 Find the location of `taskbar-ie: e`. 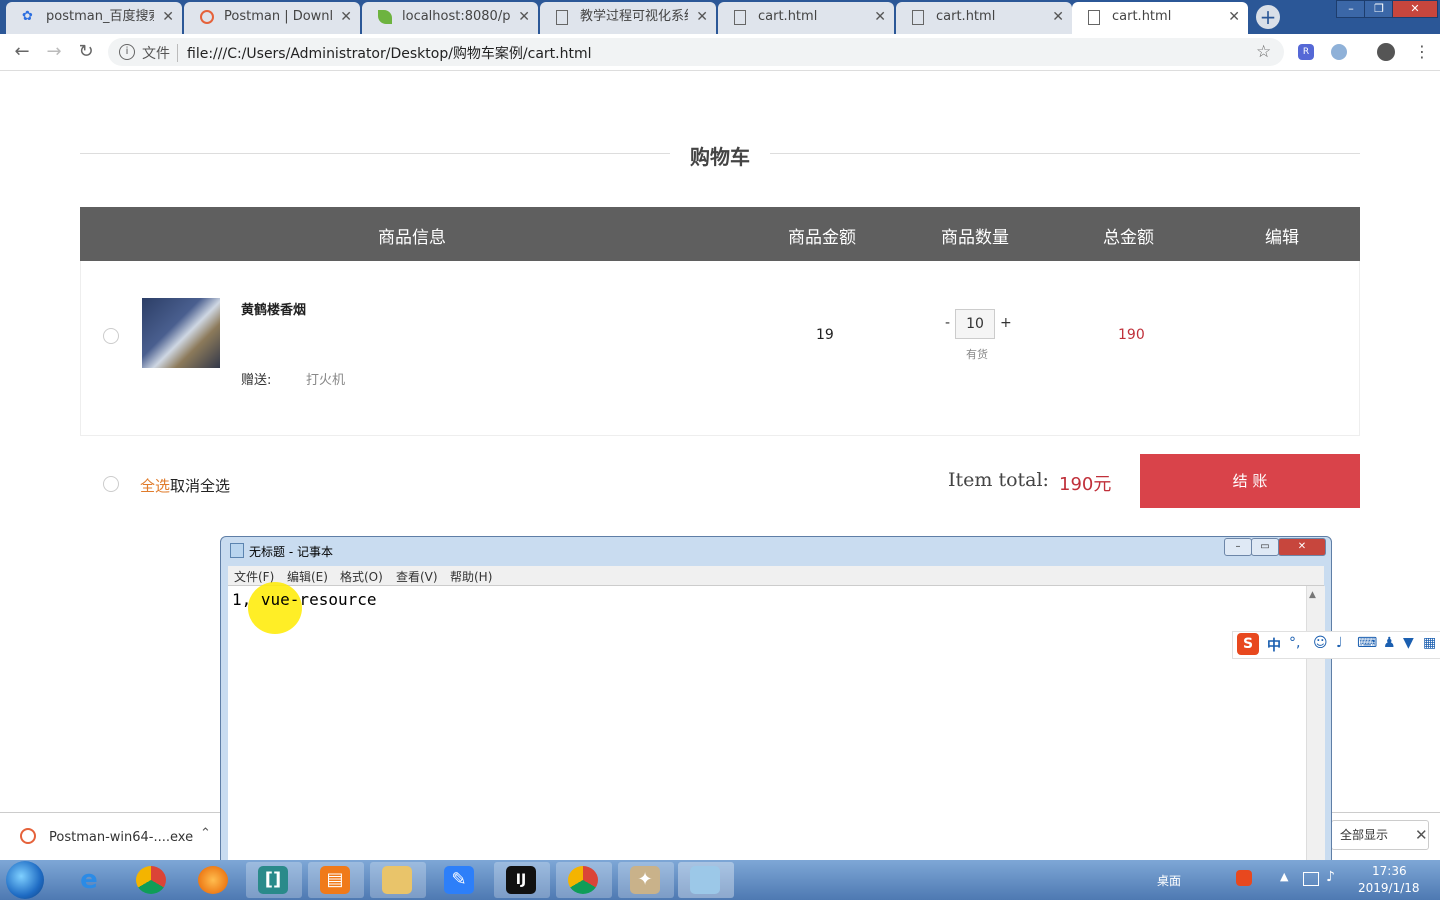

taskbar-ie: e is located at coordinates (90, 880).